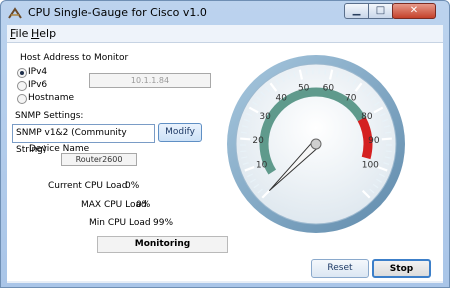 This screenshot has height=288, width=450. I want to click on menu-help: Help, so click(43, 33).